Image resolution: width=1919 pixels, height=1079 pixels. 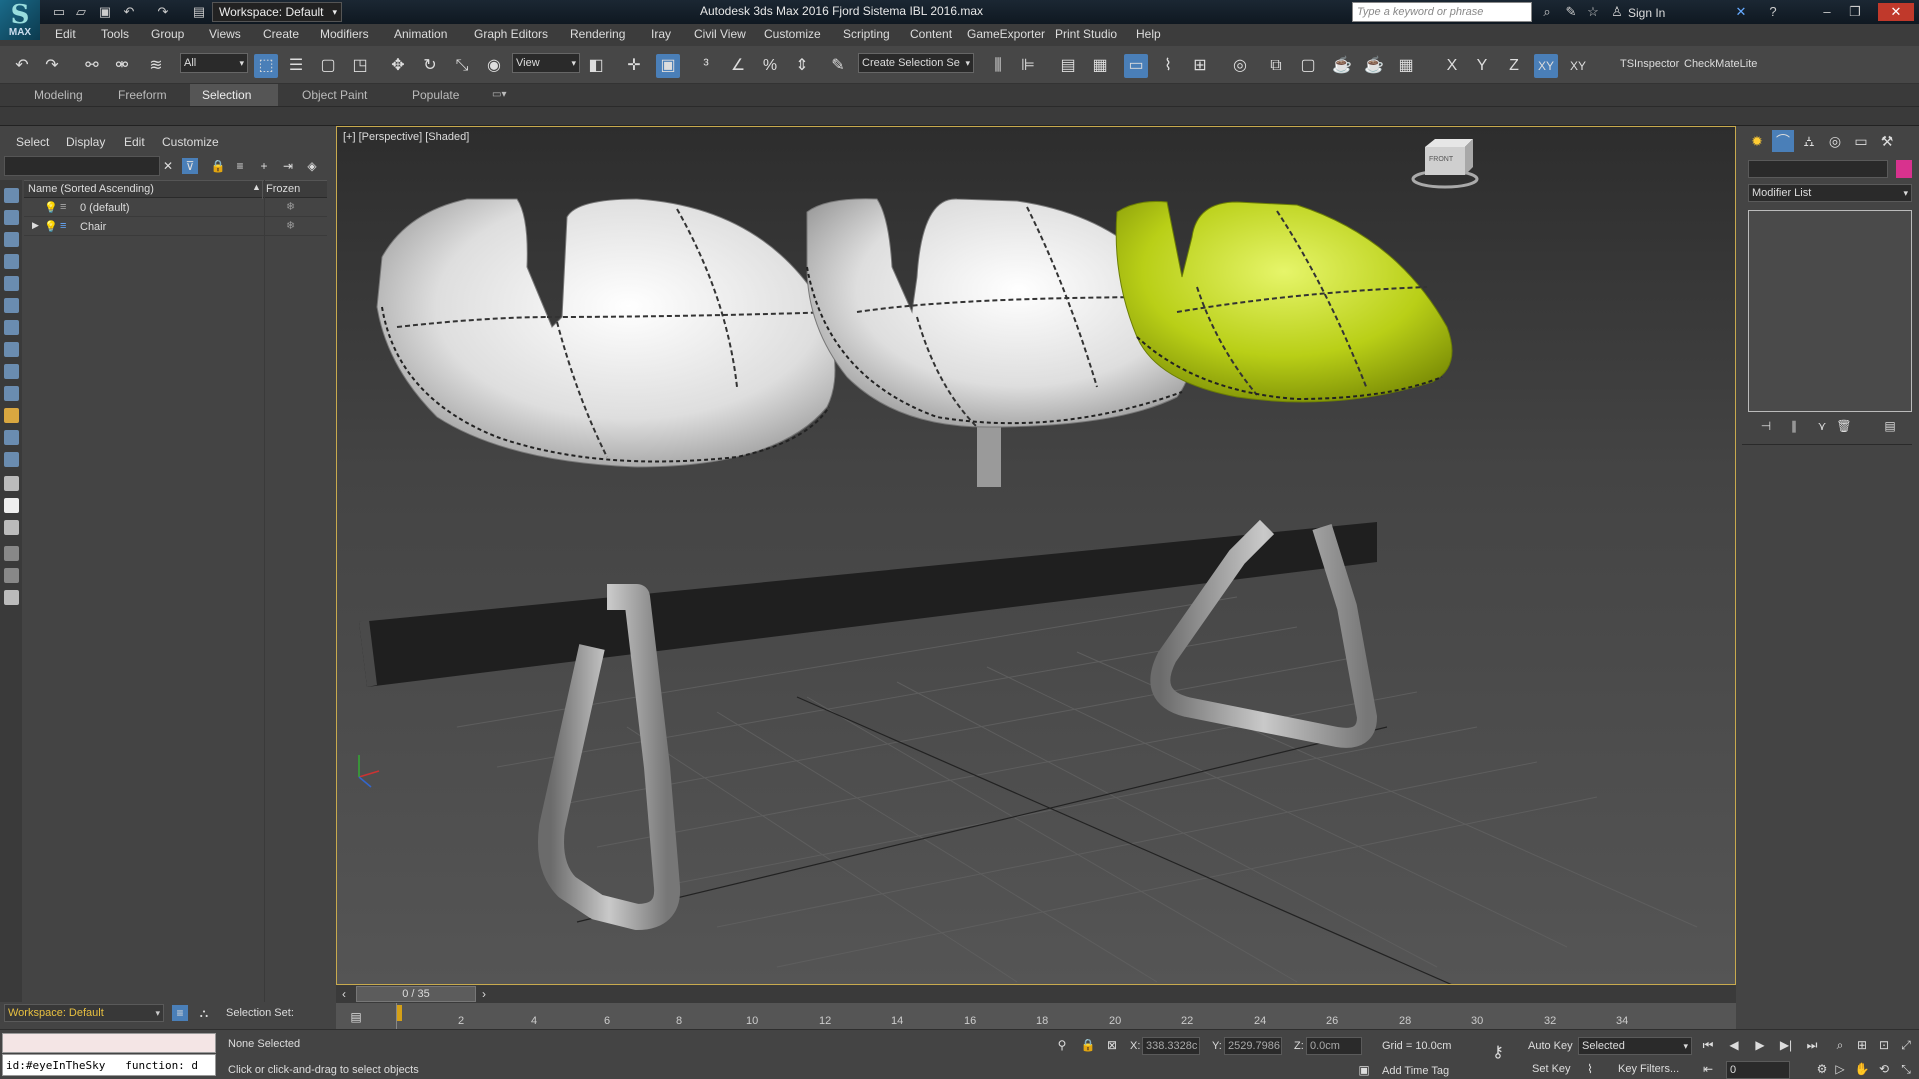 I want to click on pivot-center-icon: ◧, so click(x=596, y=66).